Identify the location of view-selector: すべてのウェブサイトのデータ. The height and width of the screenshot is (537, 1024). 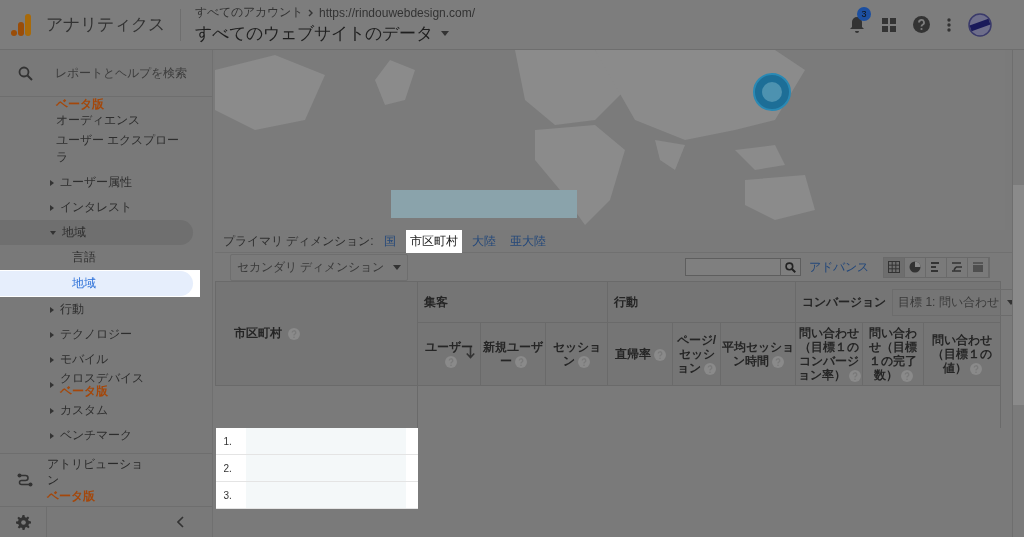
(335, 33).